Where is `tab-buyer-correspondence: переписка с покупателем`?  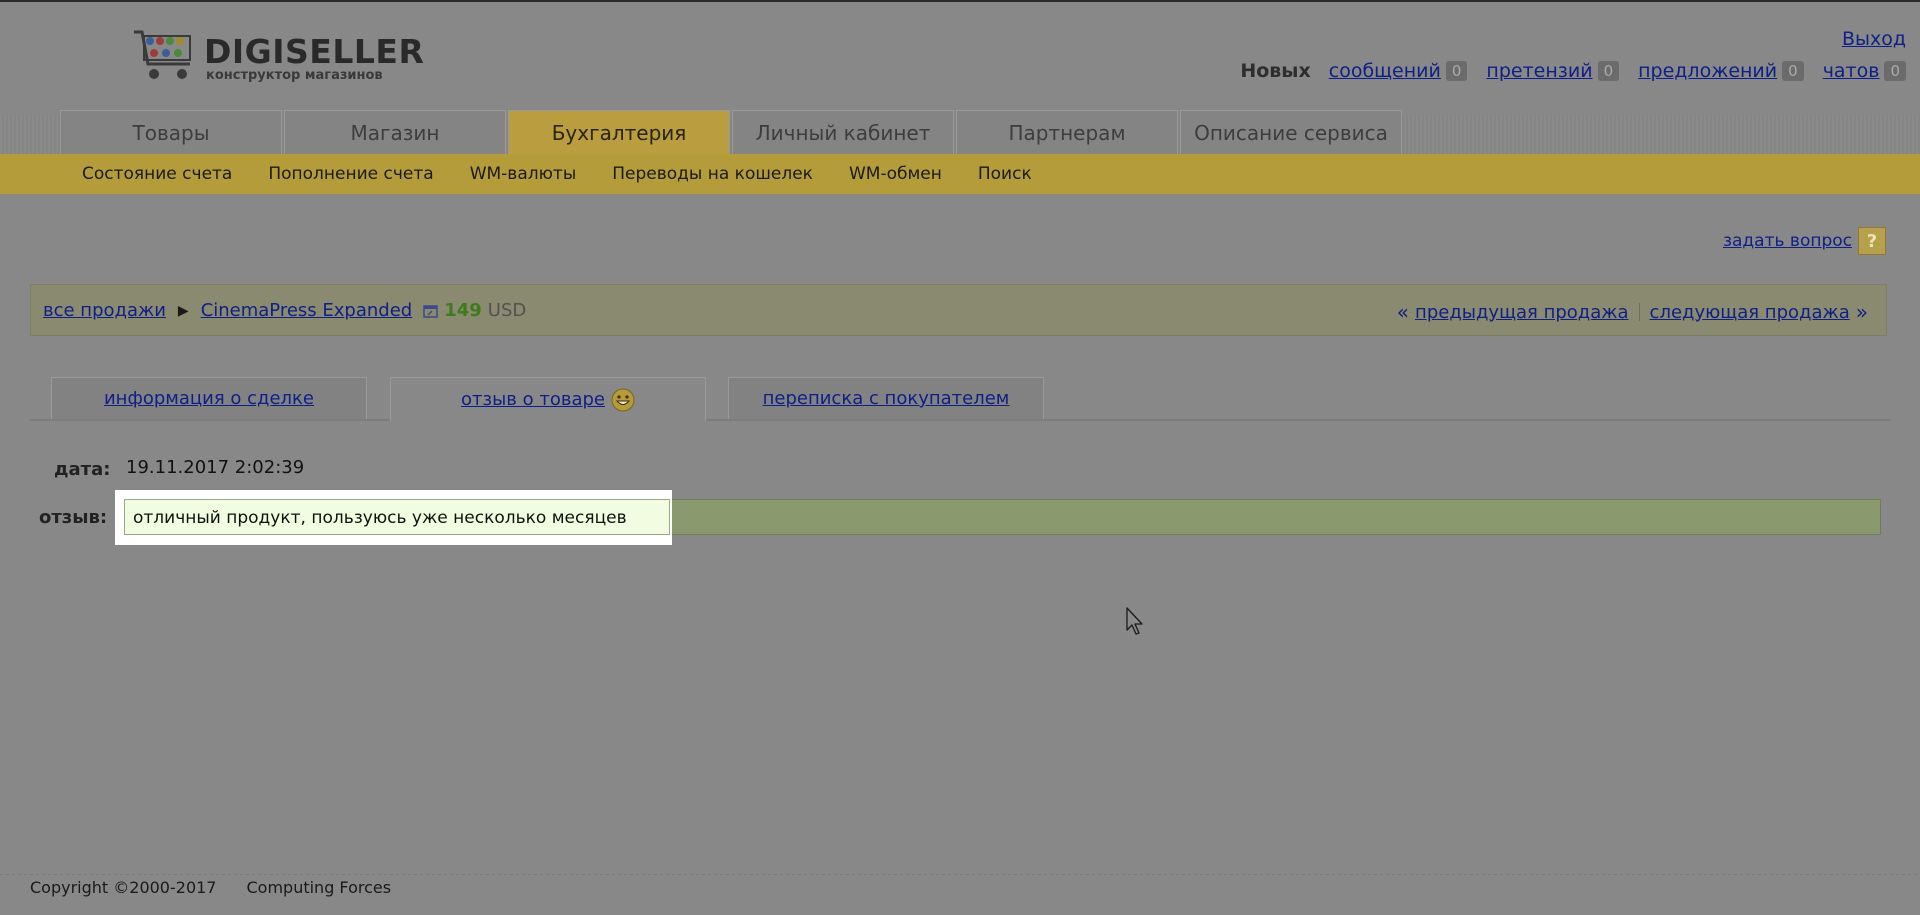 tab-buyer-correspondence: переписка с покупателем is located at coordinates (886, 398).